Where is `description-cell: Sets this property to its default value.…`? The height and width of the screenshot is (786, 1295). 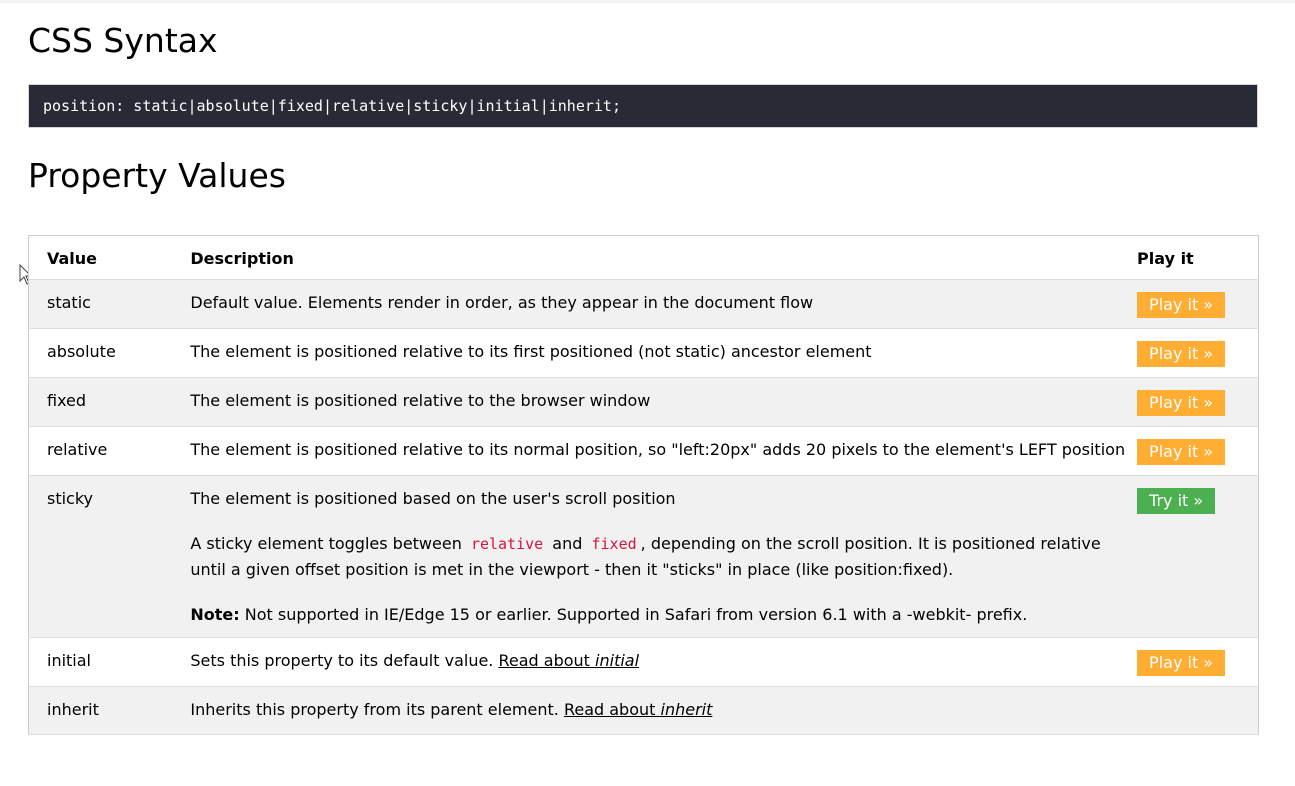 description-cell: Sets this property to its default value.… is located at coordinates (663, 662).